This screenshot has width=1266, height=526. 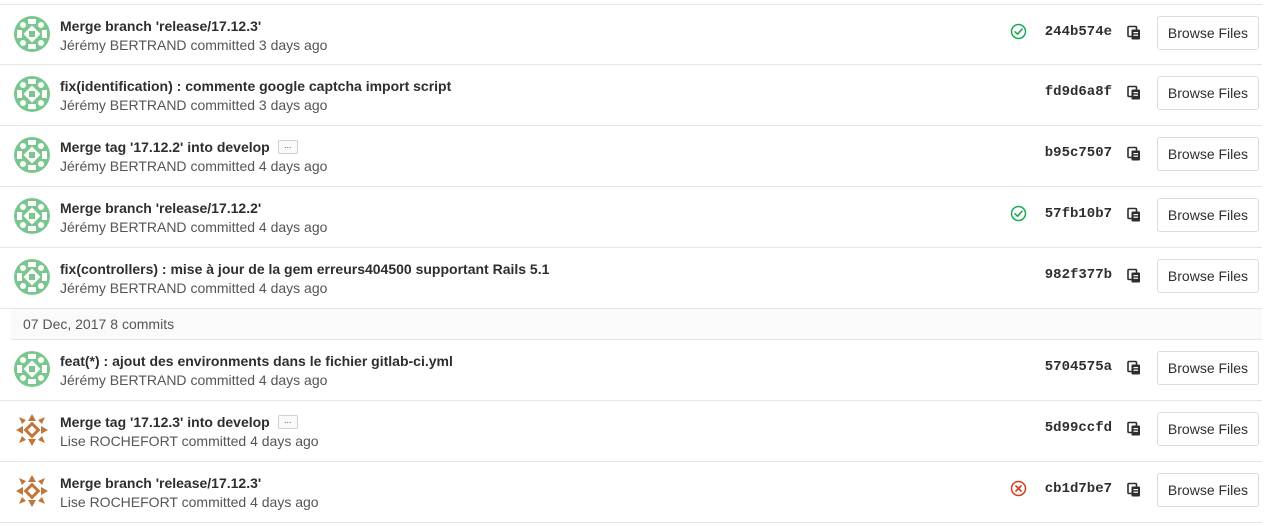 What do you see at coordinates (65, 324) in the screenshot?
I see `day-group-date: 07 Dec, 2017` at bounding box center [65, 324].